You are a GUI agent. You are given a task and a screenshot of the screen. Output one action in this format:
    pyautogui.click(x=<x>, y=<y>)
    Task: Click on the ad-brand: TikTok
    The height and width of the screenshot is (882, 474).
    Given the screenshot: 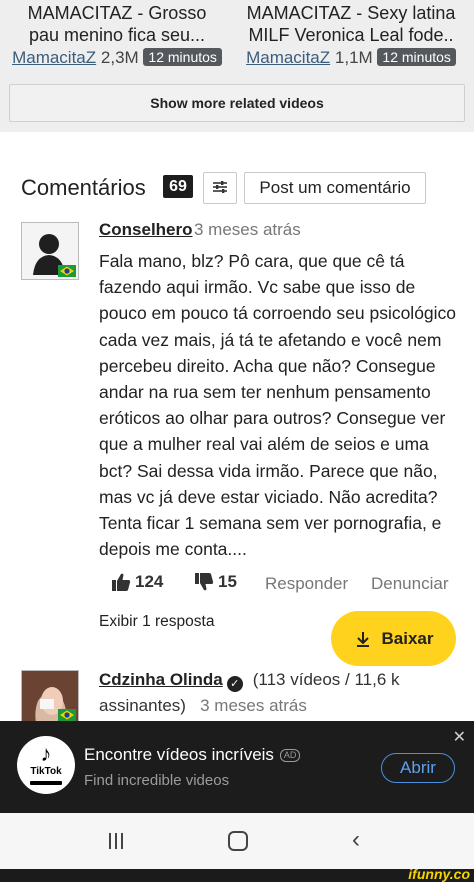 What is the action you would take?
    pyautogui.click(x=46, y=771)
    